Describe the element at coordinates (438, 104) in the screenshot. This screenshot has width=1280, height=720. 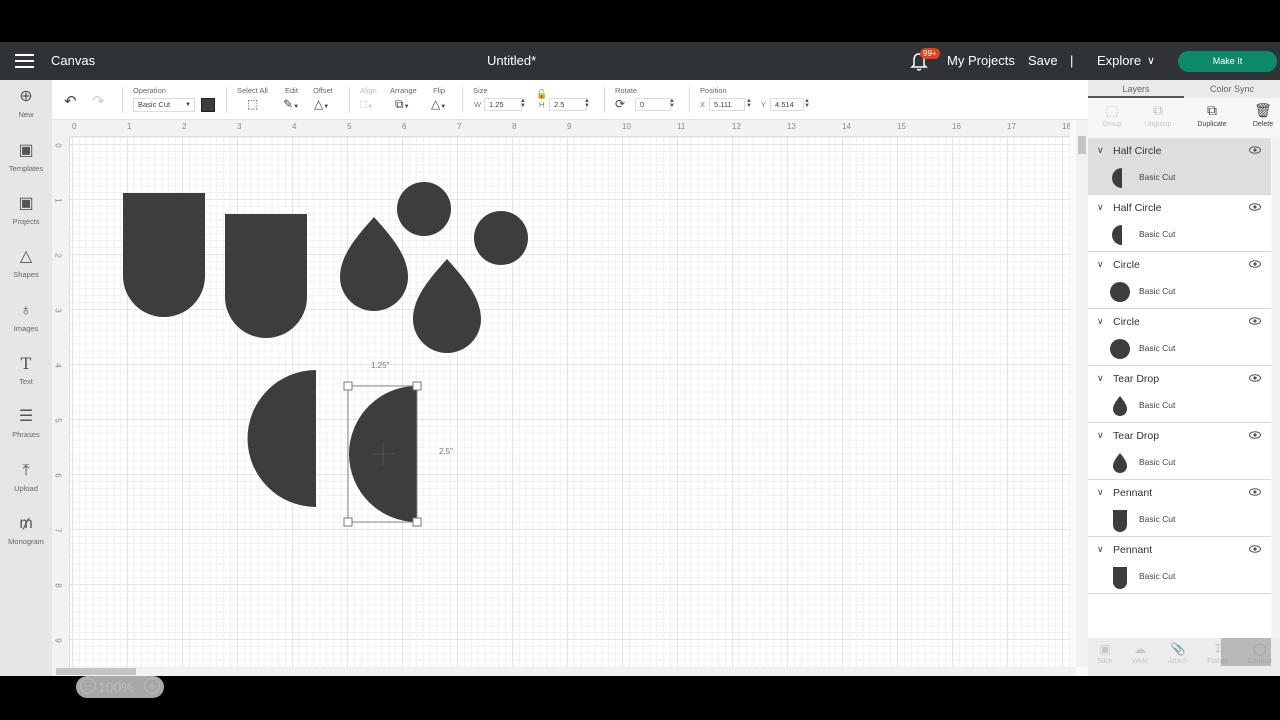
I see `flip-icon: △▼` at that location.